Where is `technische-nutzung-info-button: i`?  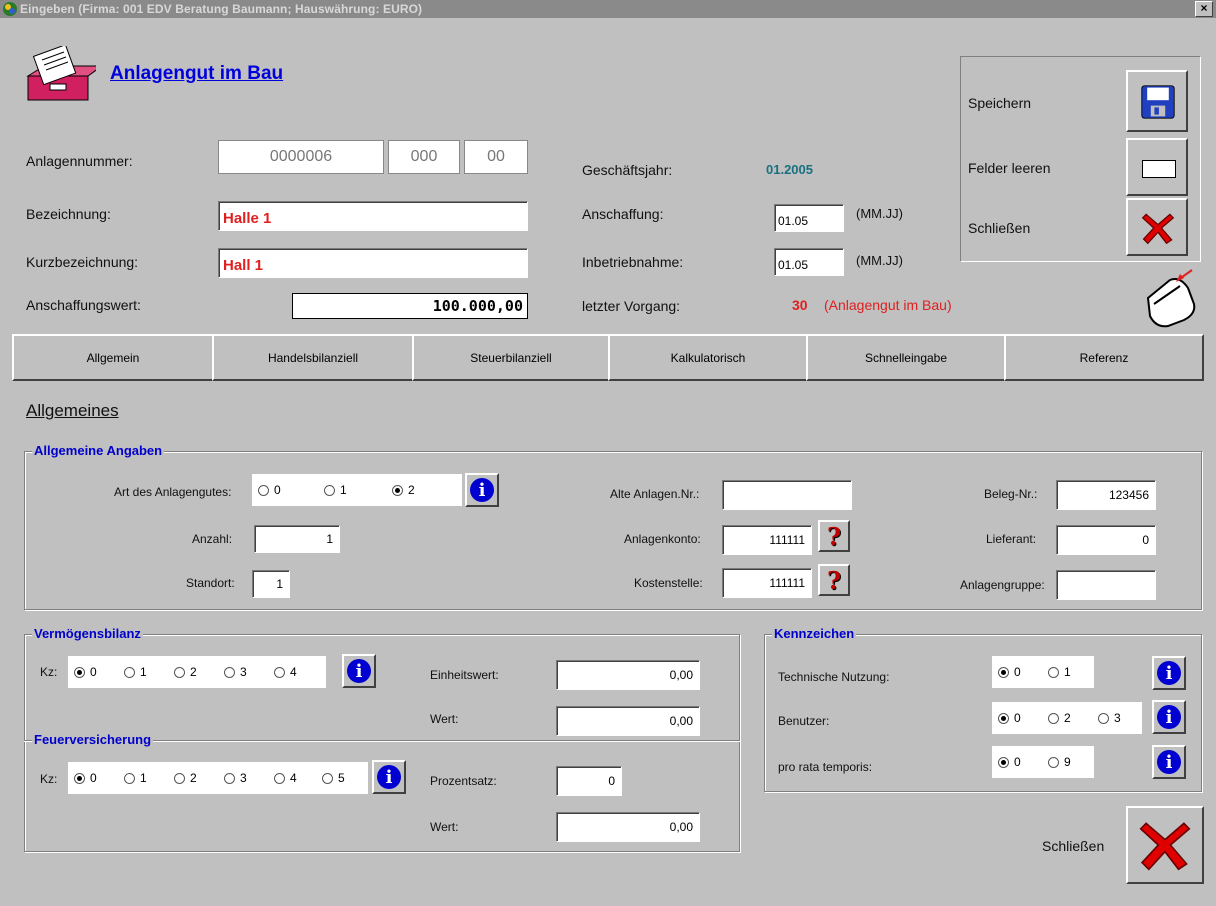 technische-nutzung-info-button: i is located at coordinates (1169, 673).